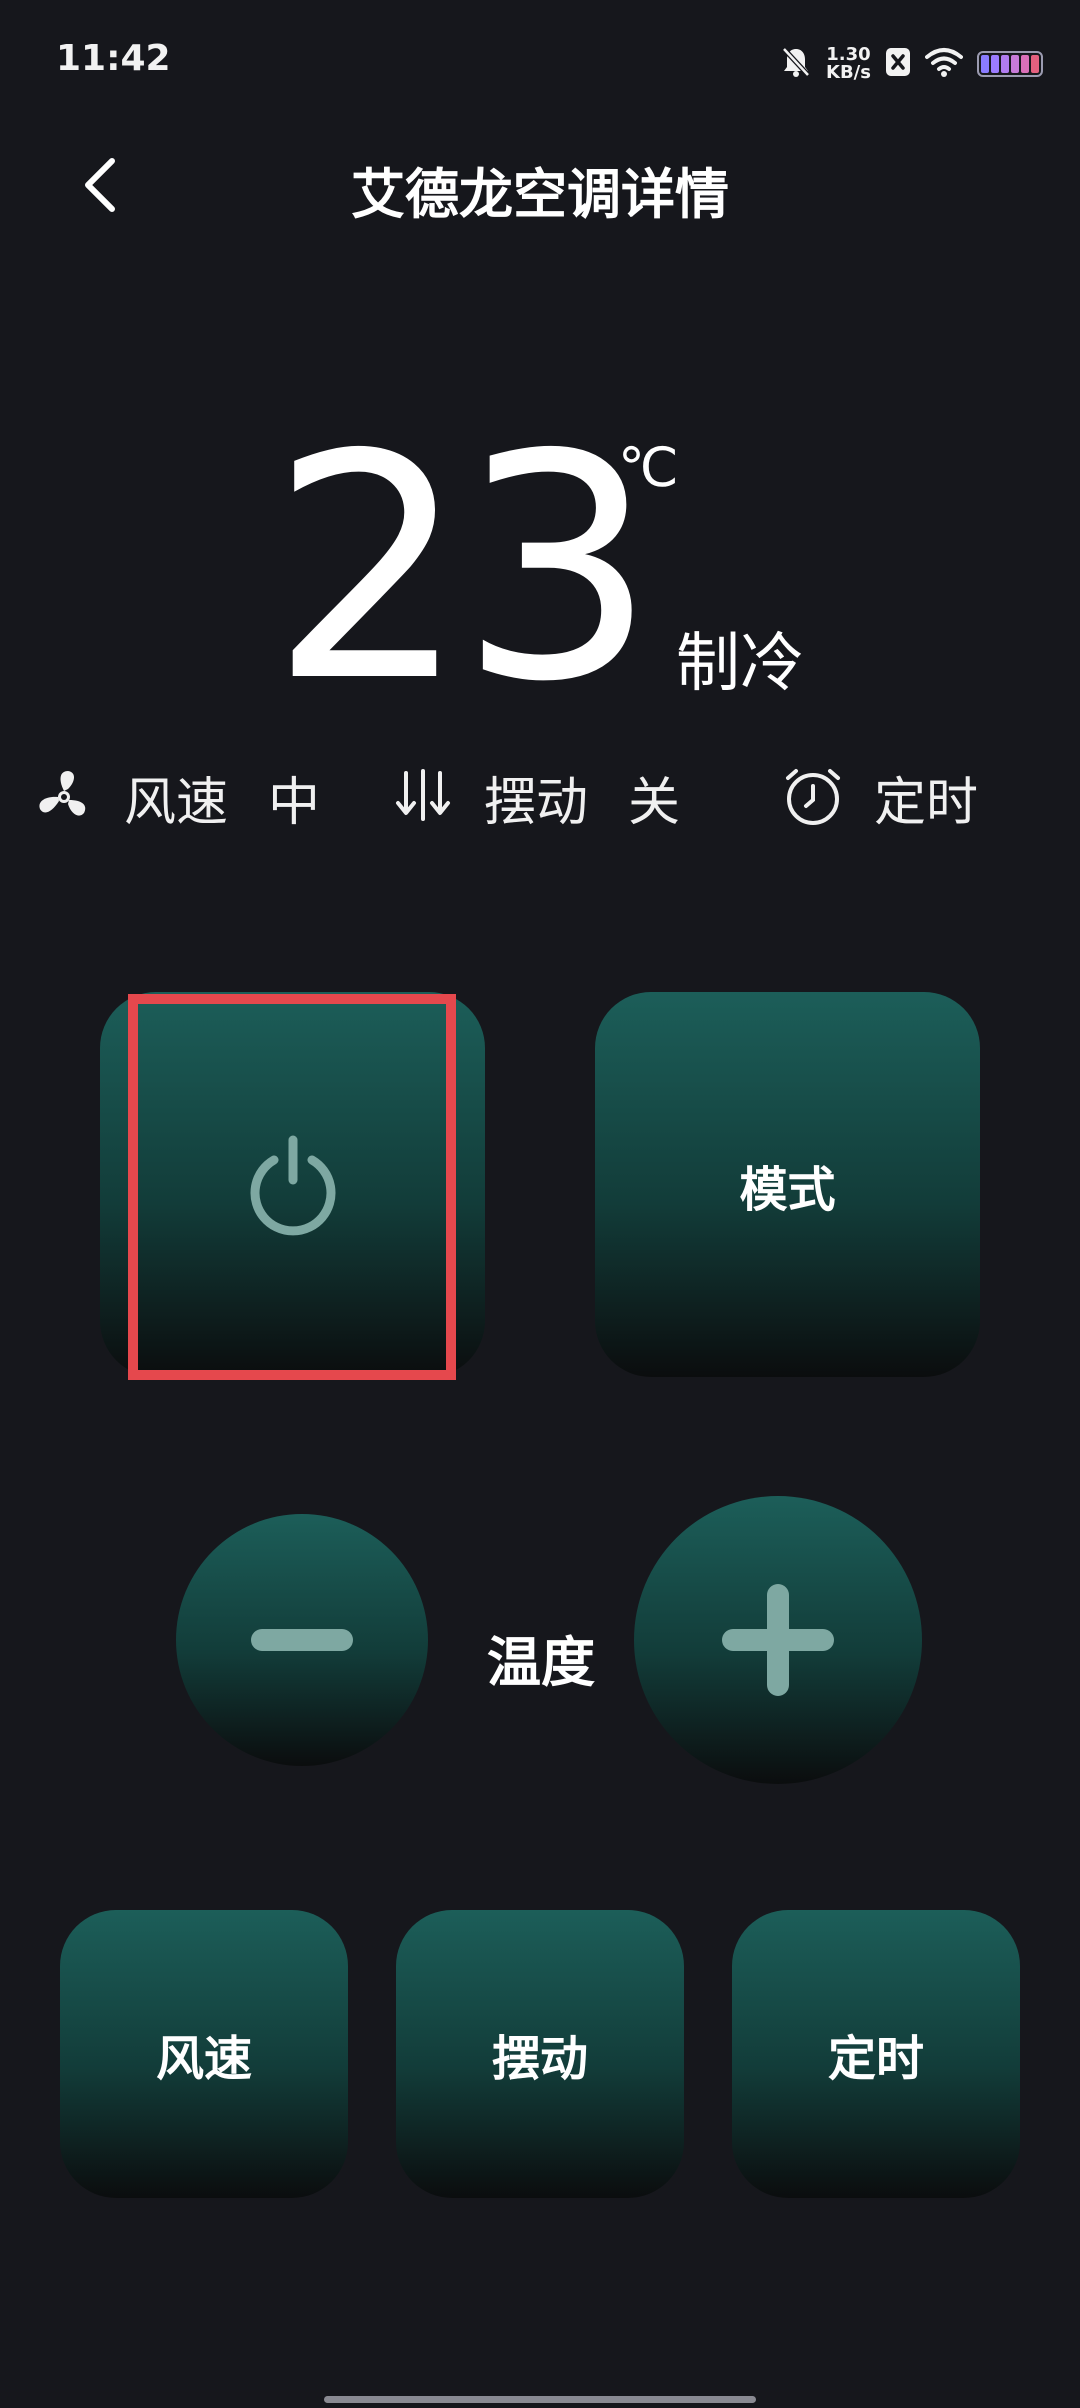 The height and width of the screenshot is (2408, 1080). Describe the element at coordinates (740, 664) in the screenshot. I see `mode-status: 制冷` at that location.